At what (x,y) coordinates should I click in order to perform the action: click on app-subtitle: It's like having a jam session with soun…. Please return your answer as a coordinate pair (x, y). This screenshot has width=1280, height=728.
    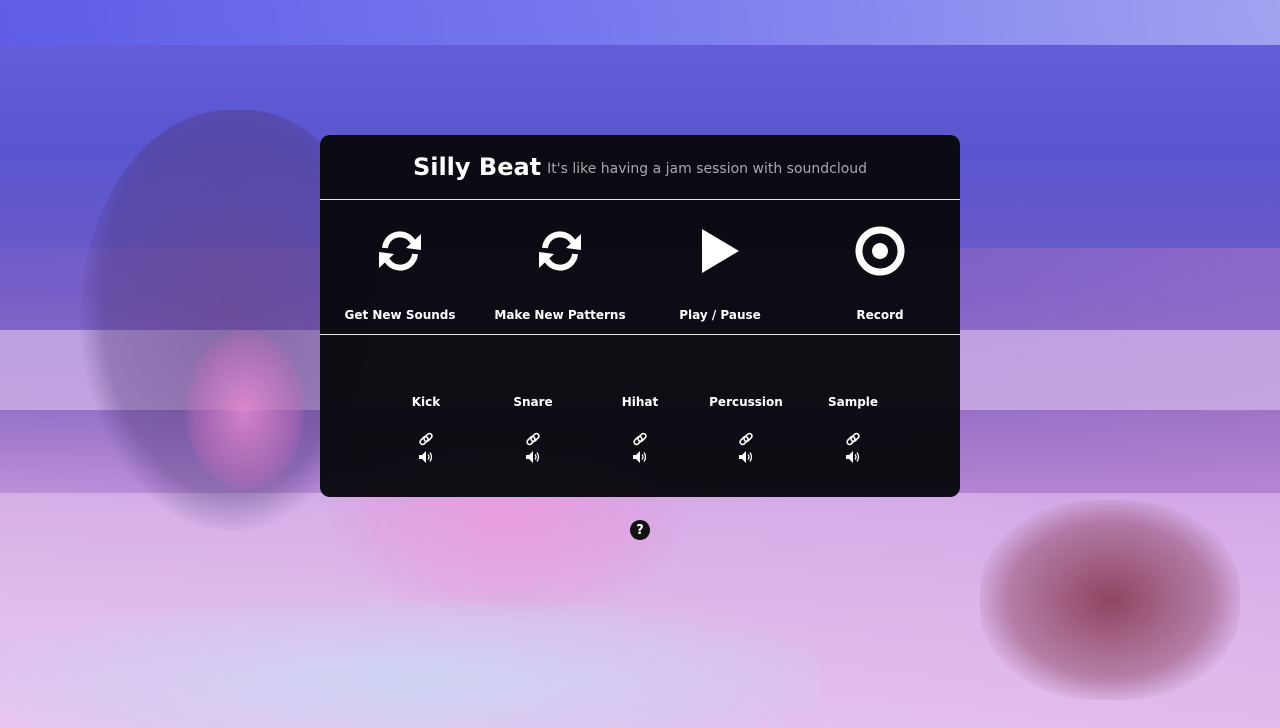
    Looking at the image, I should click on (707, 169).